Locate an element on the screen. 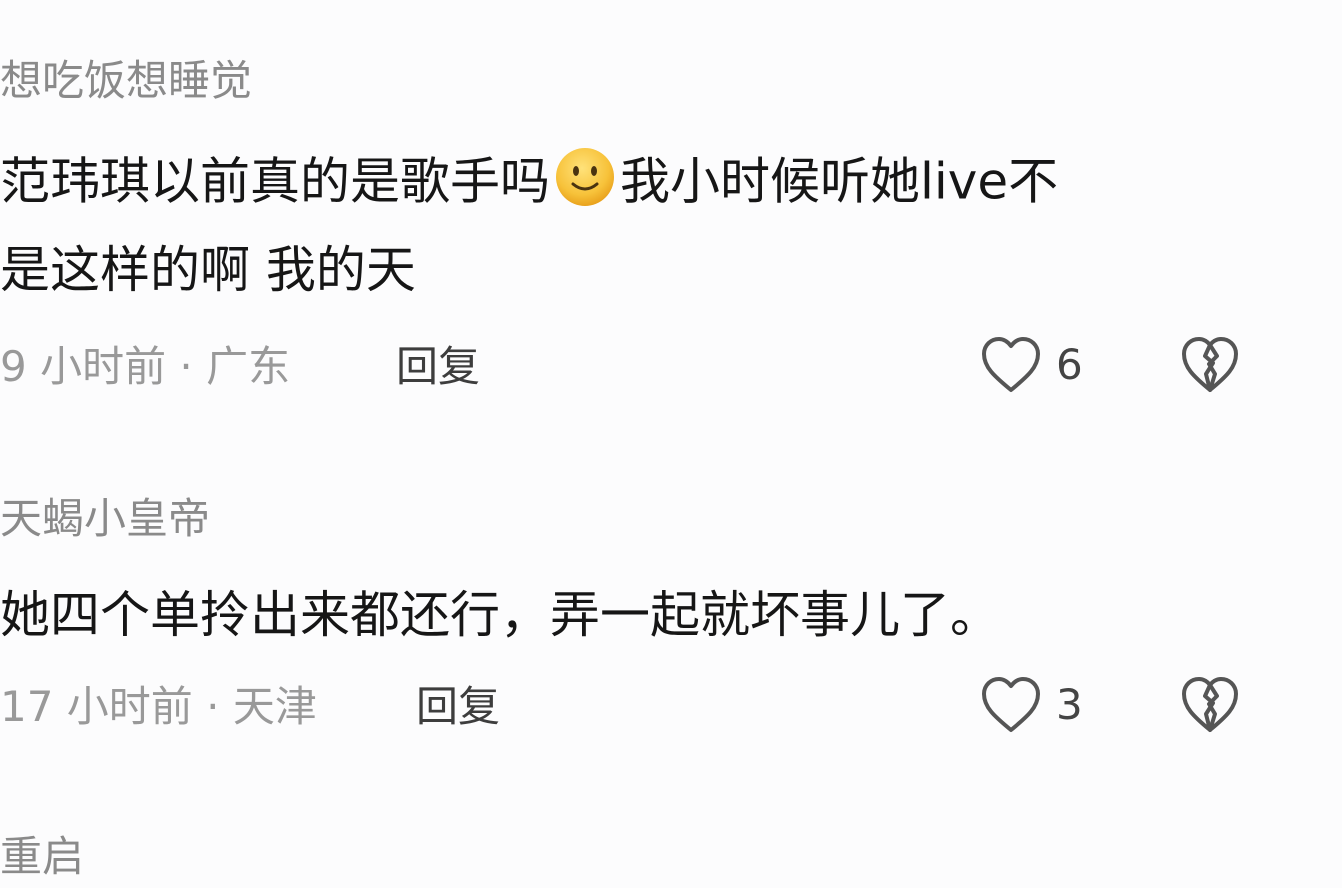 This screenshot has width=1342, height=888. comment-text-segment: 范玮琪以前真的是歌手吗 is located at coordinates (275, 181).